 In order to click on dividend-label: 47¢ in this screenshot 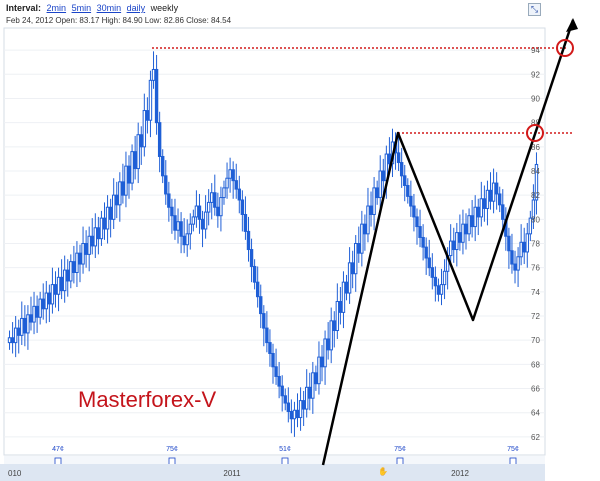, I will do `click(58, 449)`.